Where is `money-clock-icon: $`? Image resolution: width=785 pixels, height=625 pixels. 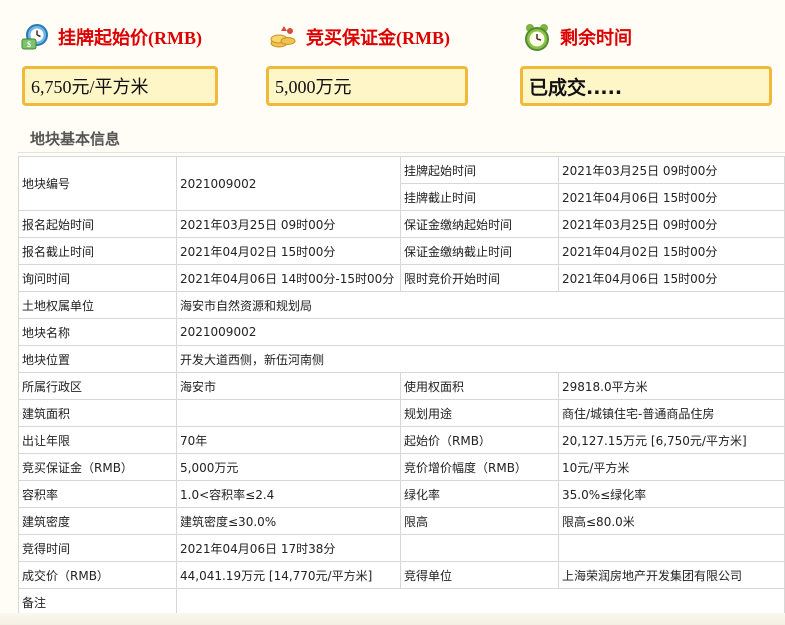
money-clock-icon: $ is located at coordinates (34, 37).